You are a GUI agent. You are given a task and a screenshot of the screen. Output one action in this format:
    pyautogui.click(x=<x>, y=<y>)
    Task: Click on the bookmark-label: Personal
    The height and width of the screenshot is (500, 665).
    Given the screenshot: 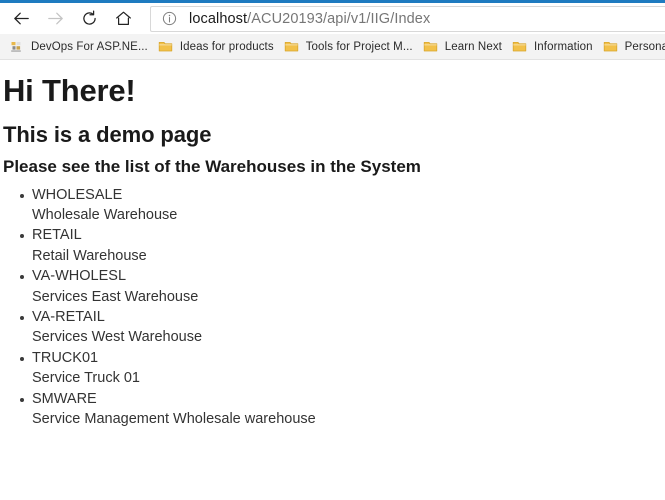 What is the action you would take?
    pyautogui.click(x=644, y=46)
    